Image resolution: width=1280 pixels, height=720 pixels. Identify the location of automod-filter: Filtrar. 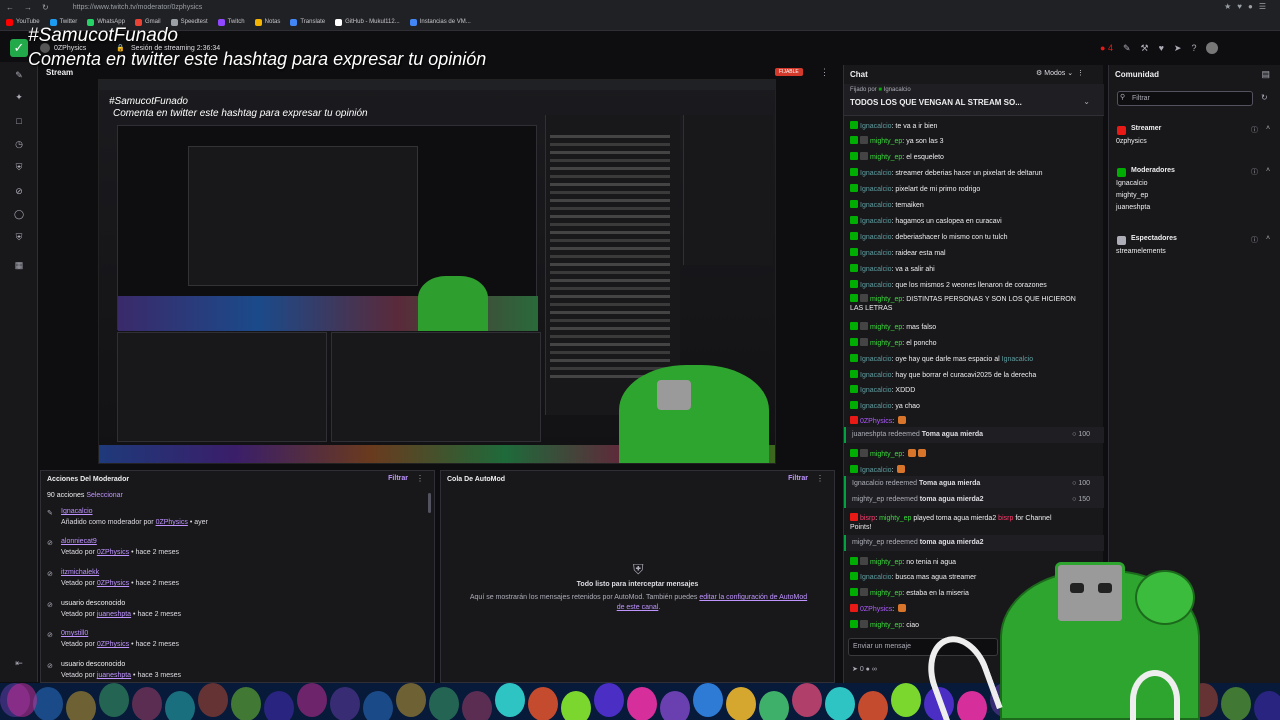
(798, 478).